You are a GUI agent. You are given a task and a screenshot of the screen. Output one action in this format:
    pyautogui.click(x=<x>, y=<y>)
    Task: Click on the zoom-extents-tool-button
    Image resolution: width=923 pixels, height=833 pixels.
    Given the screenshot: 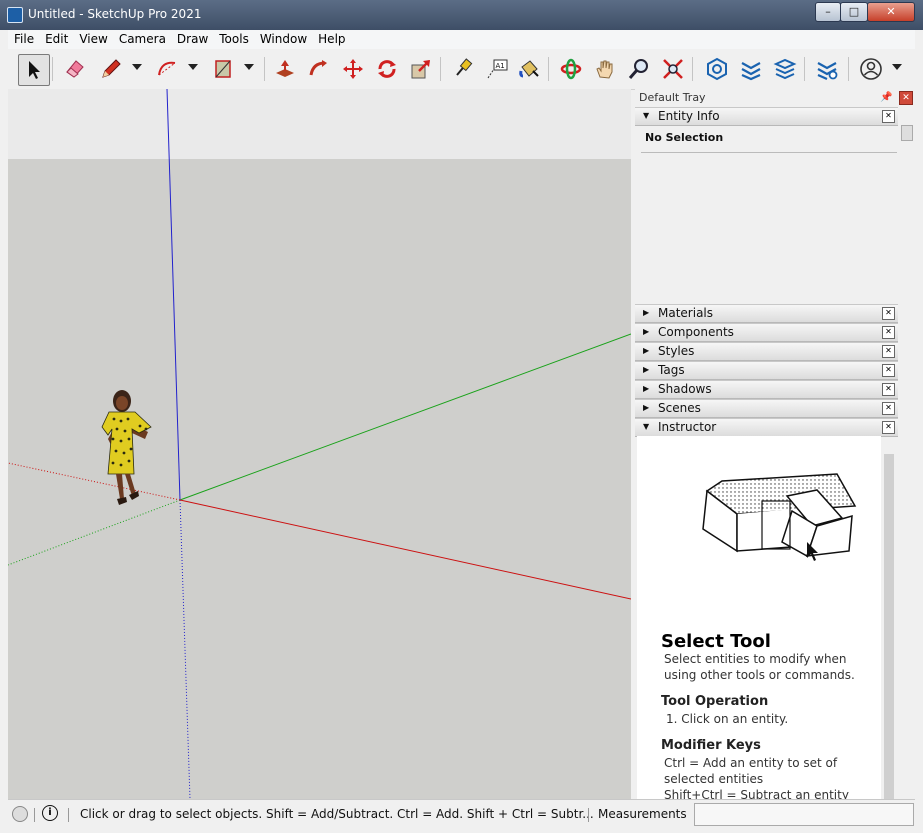 What is the action you would take?
    pyautogui.click(x=673, y=69)
    